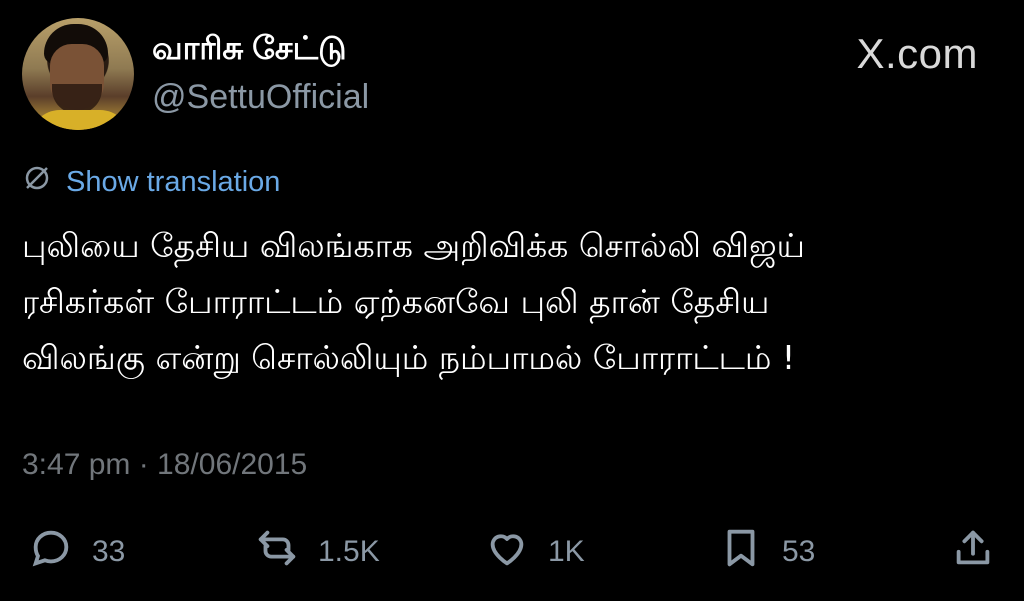 Image resolution: width=1024 pixels, height=601 pixels. I want to click on like-count: 1K, so click(566, 551).